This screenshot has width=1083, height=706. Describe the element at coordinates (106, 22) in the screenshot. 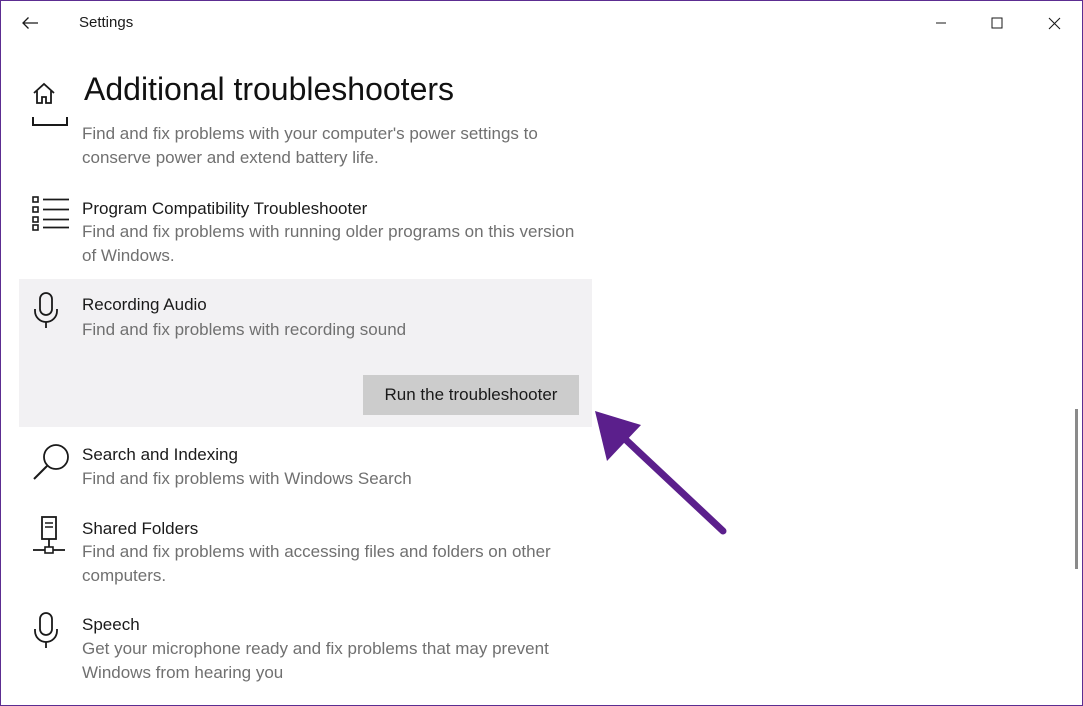

I see `window-title: Settings` at that location.